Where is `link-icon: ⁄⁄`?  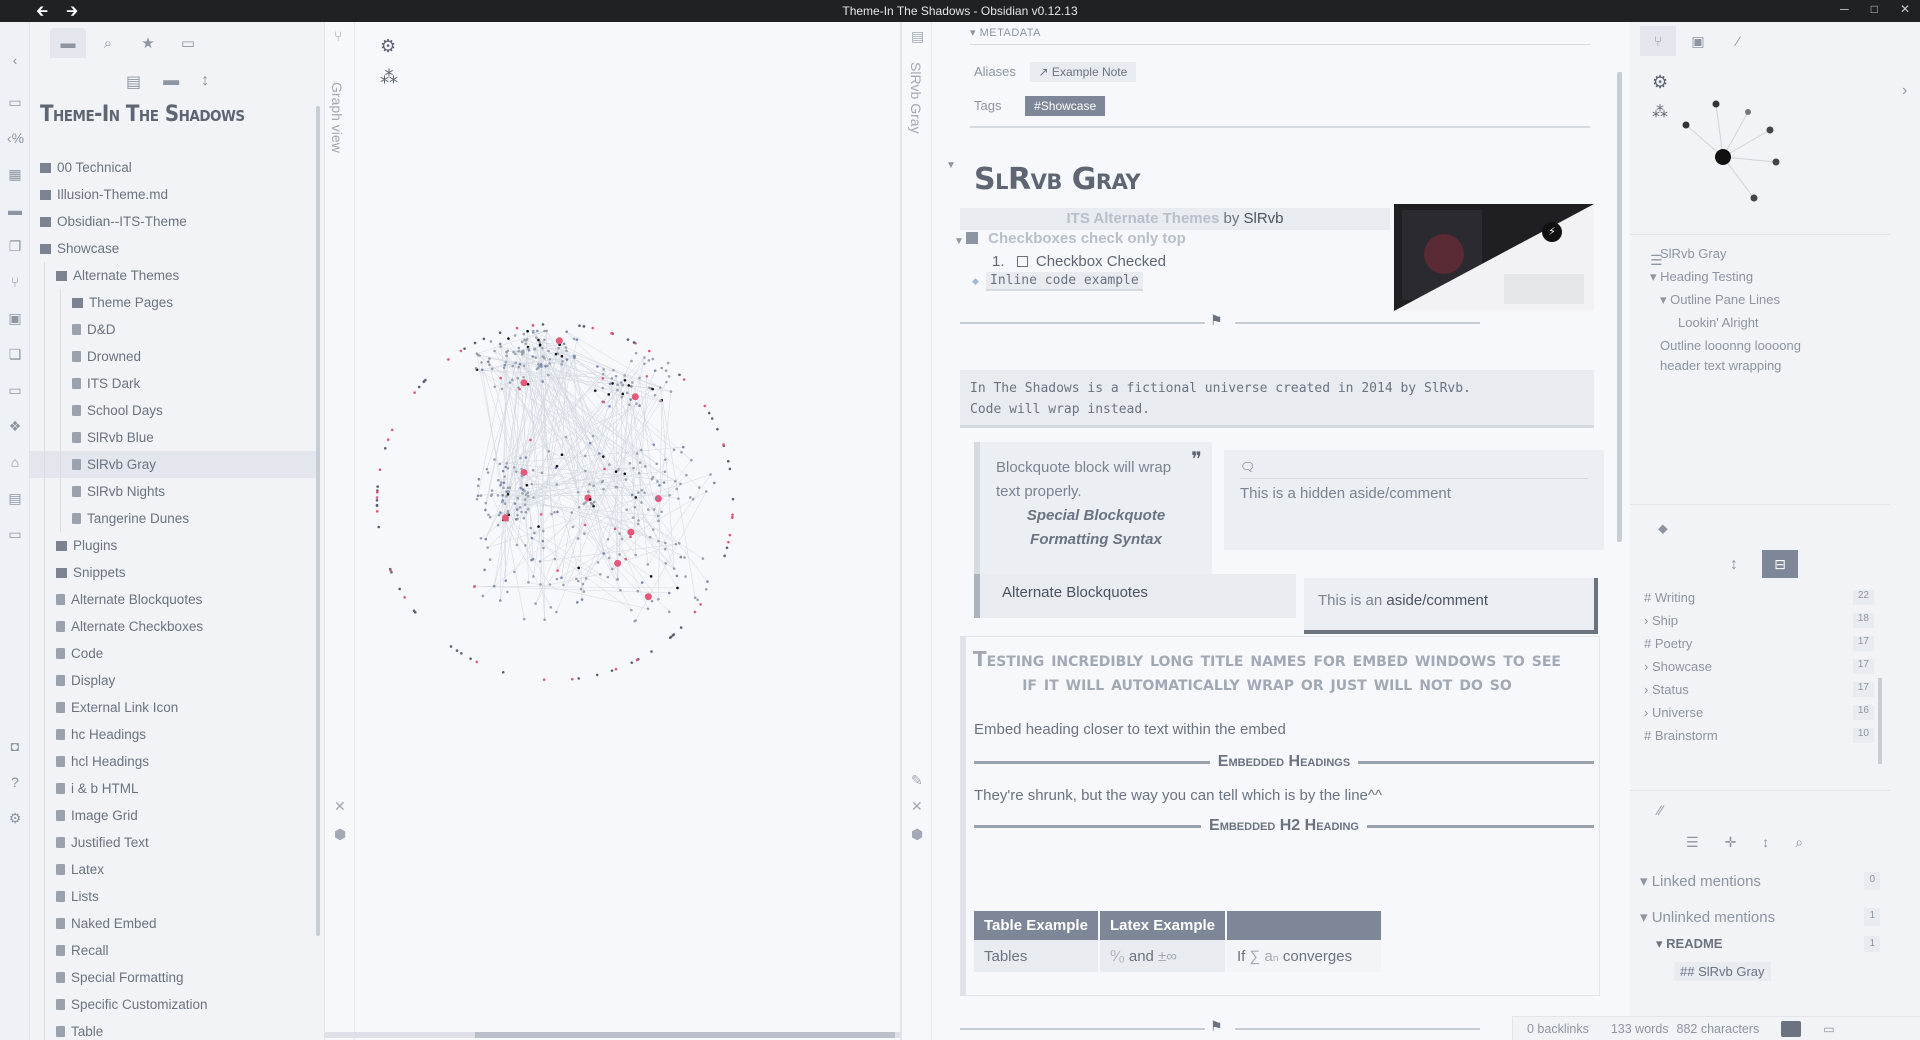 link-icon: ⁄⁄ is located at coordinates (1660, 810).